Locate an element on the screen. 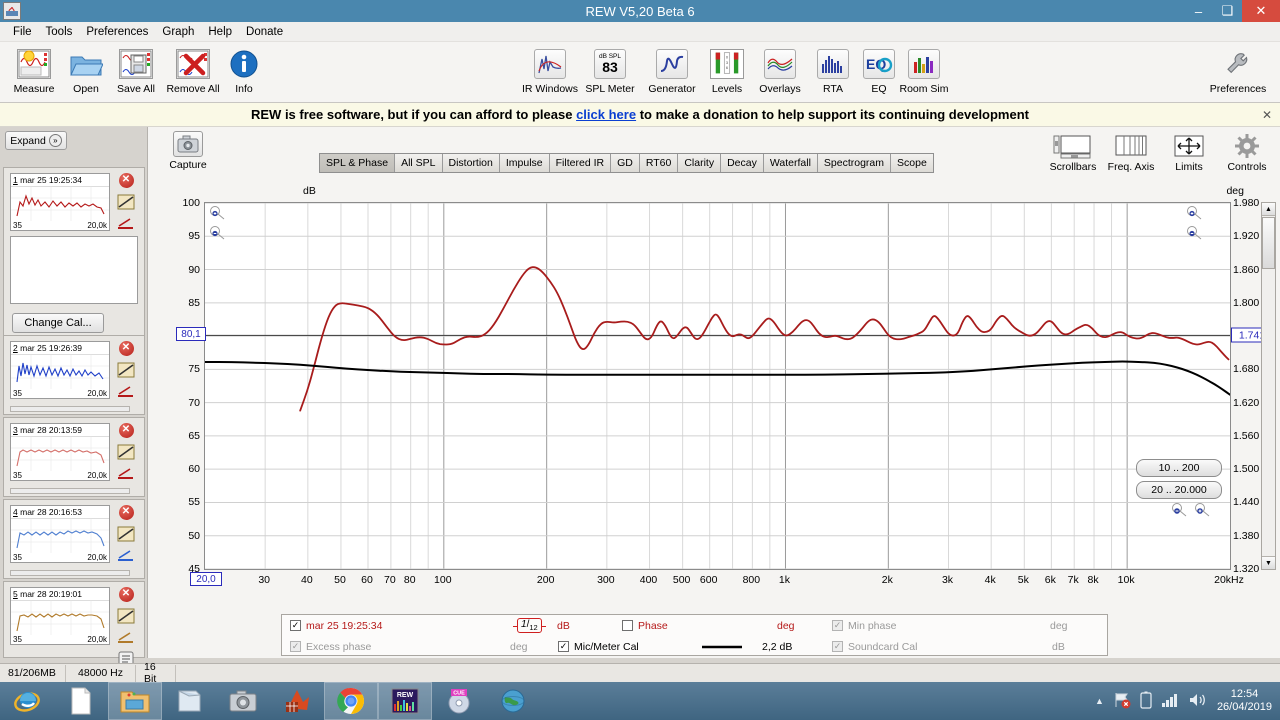 The height and width of the screenshot is (720, 1280). volume-icon is located at coordinates (1198, 701).